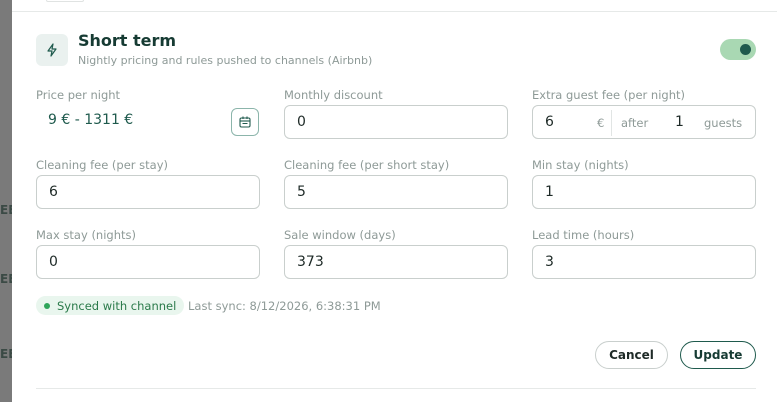 Image resolution: width=777 pixels, height=402 pixels. I want to click on calendar-icon, so click(245, 122).